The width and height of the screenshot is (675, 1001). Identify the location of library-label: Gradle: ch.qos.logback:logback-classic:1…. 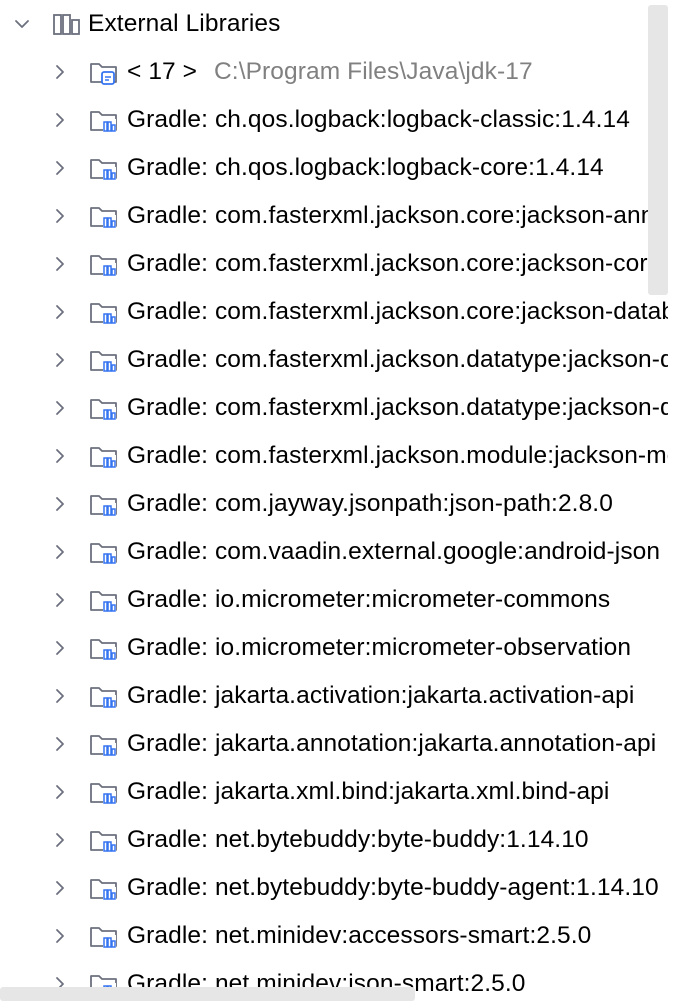
(378, 119).